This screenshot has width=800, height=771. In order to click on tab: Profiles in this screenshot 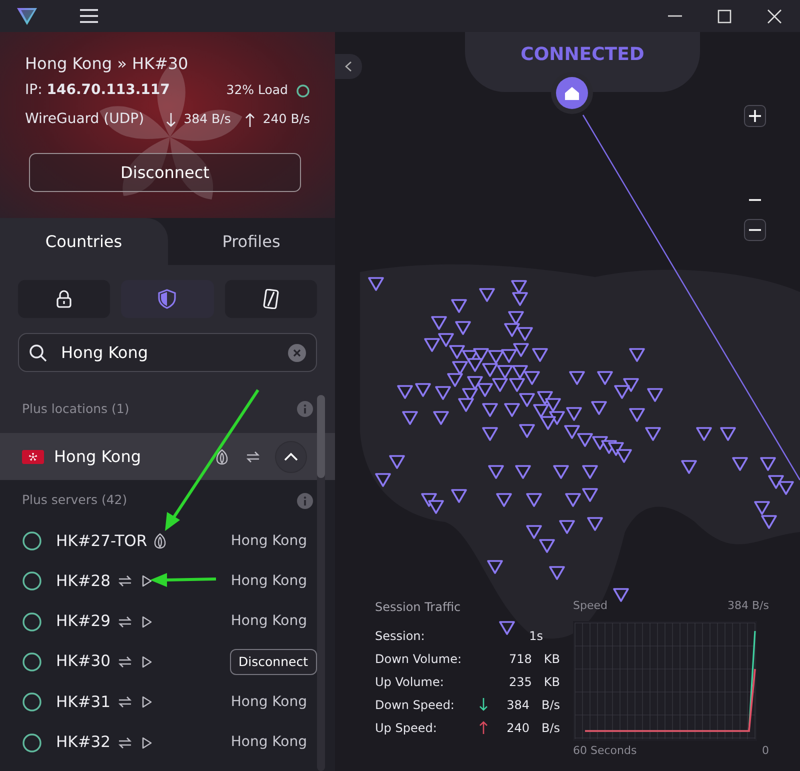, I will do `click(251, 241)`.